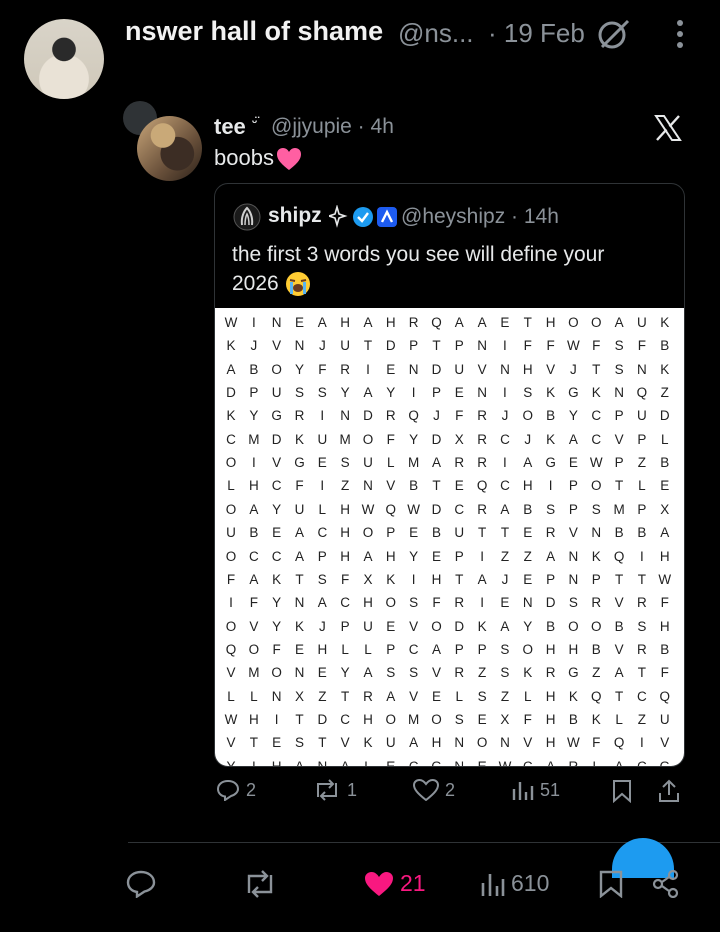 The height and width of the screenshot is (932, 720). I want to click on share-button, so click(666, 884).